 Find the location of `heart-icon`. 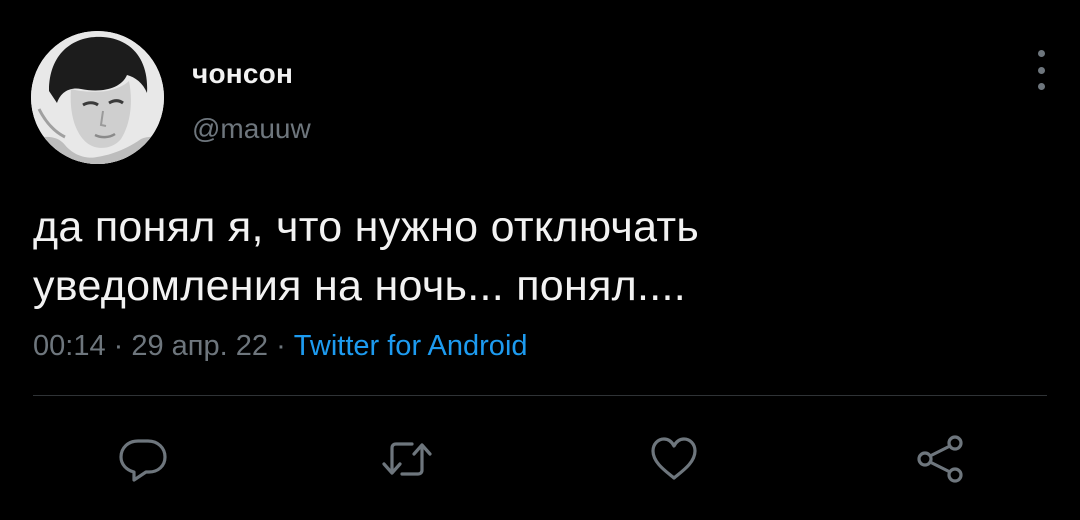

heart-icon is located at coordinates (674, 458).